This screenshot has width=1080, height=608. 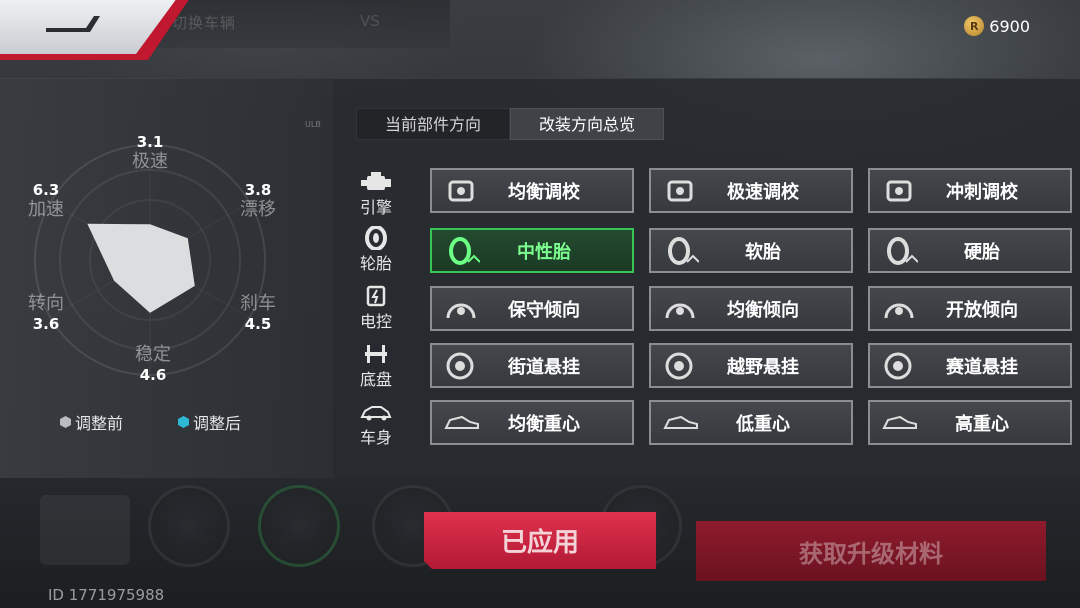 I want to click on option-offroad-suspension: 越野悬挂, so click(x=751, y=365).